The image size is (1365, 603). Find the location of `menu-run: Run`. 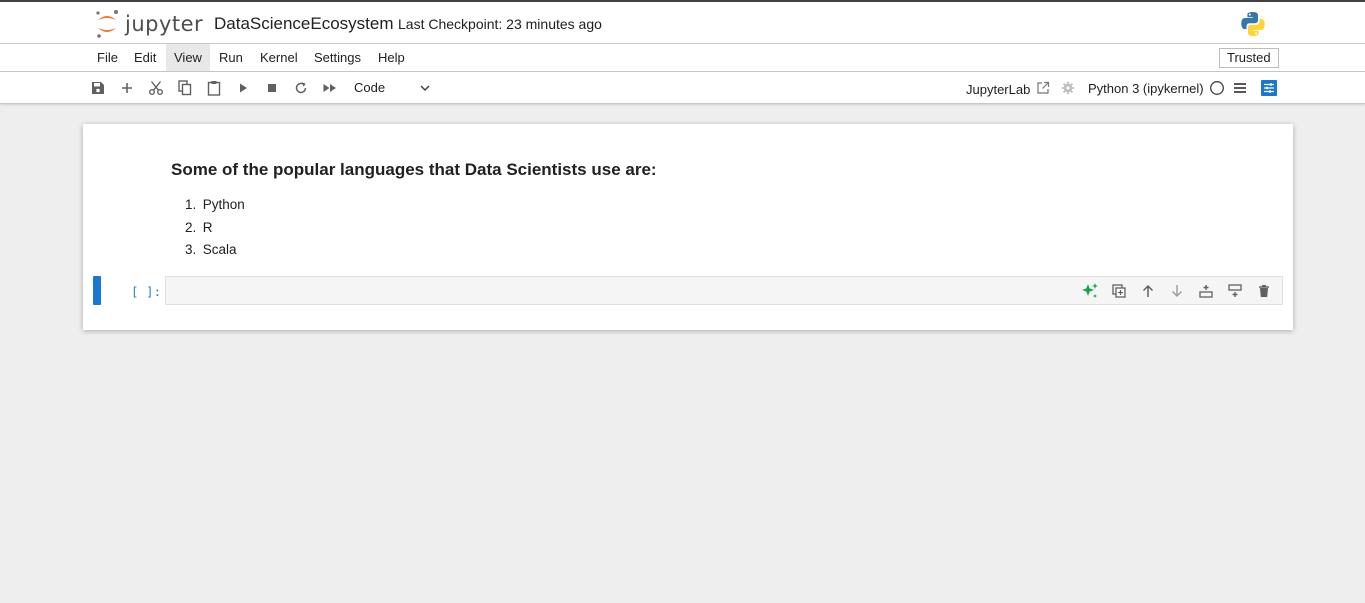

menu-run: Run is located at coordinates (231, 57).